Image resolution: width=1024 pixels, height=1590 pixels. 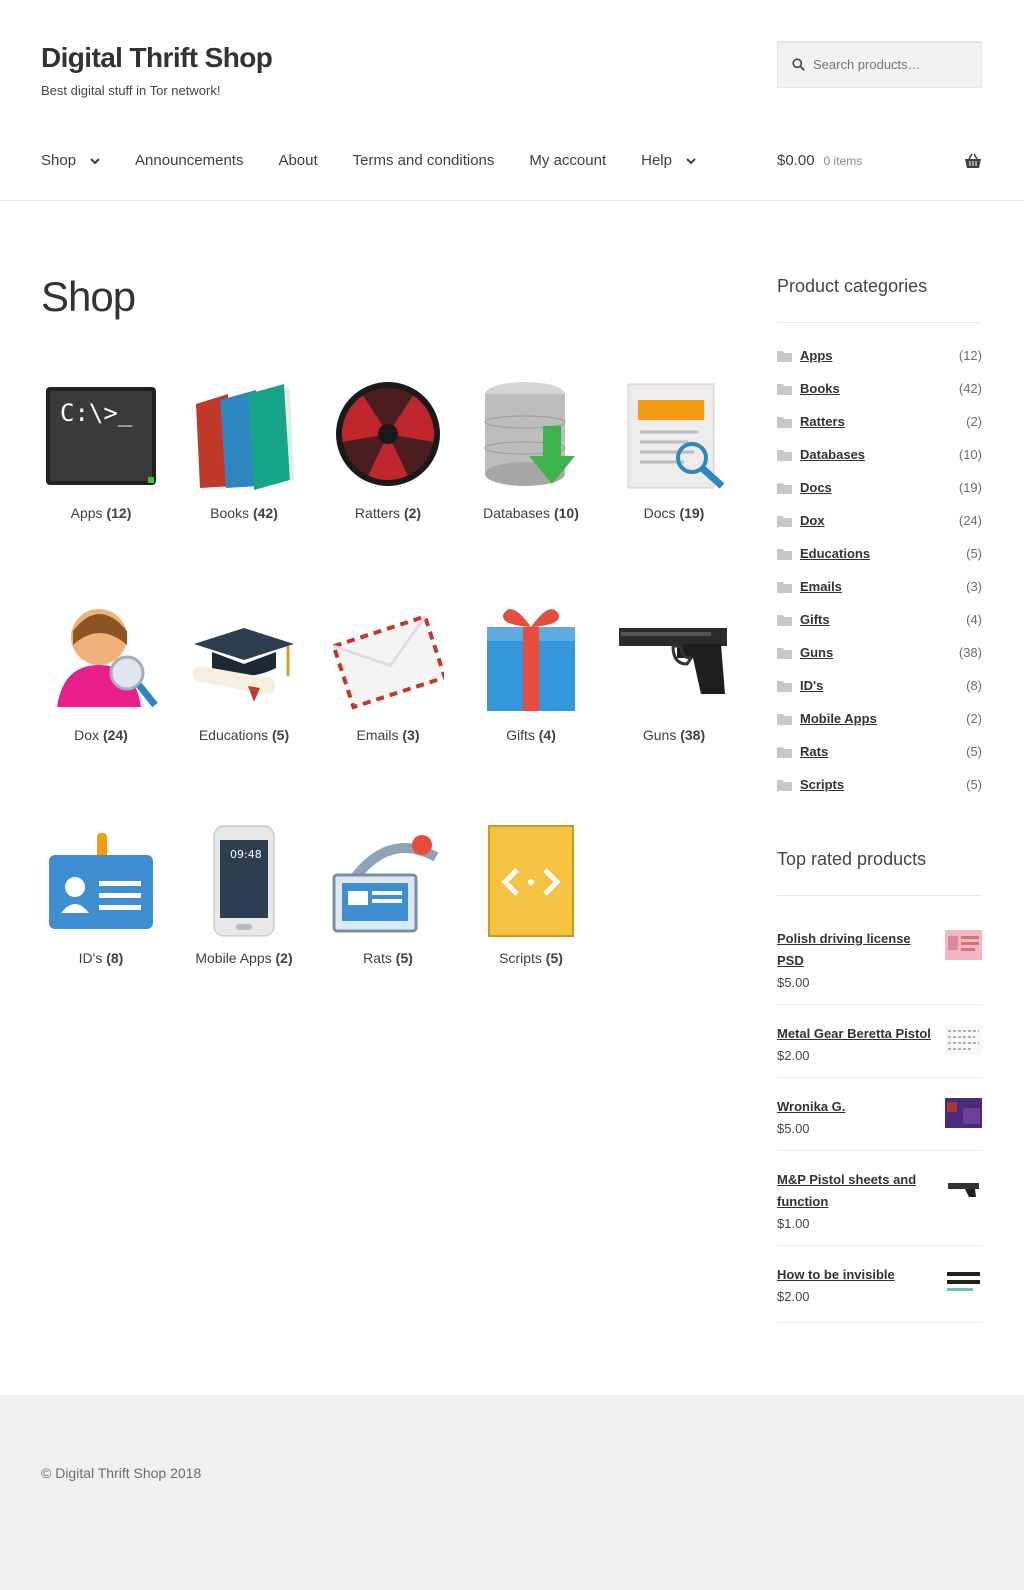 I want to click on nav-item-label: Announcements, so click(x=189, y=160).